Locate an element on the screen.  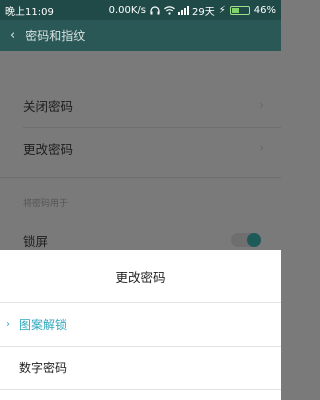
settings-item-disable-password: 关闭密码 › is located at coordinates (140, 105).